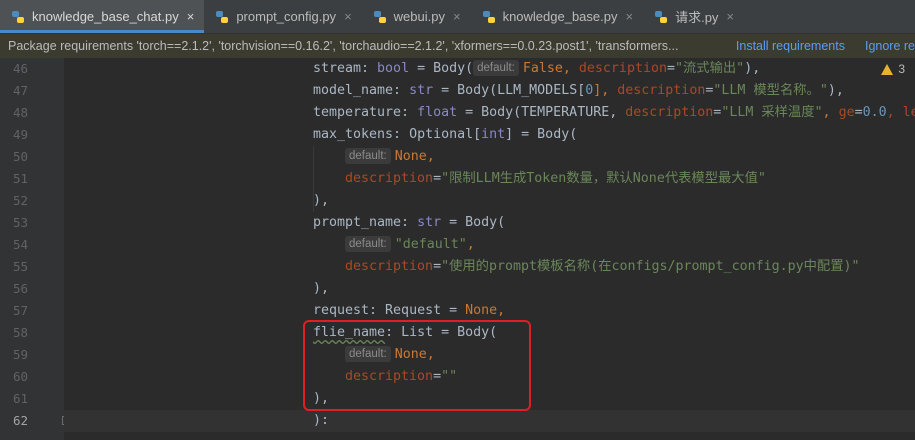 Image resolution: width=915 pixels, height=440 pixels. What do you see at coordinates (20, 178) in the screenshot?
I see `line-number: 51` at bounding box center [20, 178].